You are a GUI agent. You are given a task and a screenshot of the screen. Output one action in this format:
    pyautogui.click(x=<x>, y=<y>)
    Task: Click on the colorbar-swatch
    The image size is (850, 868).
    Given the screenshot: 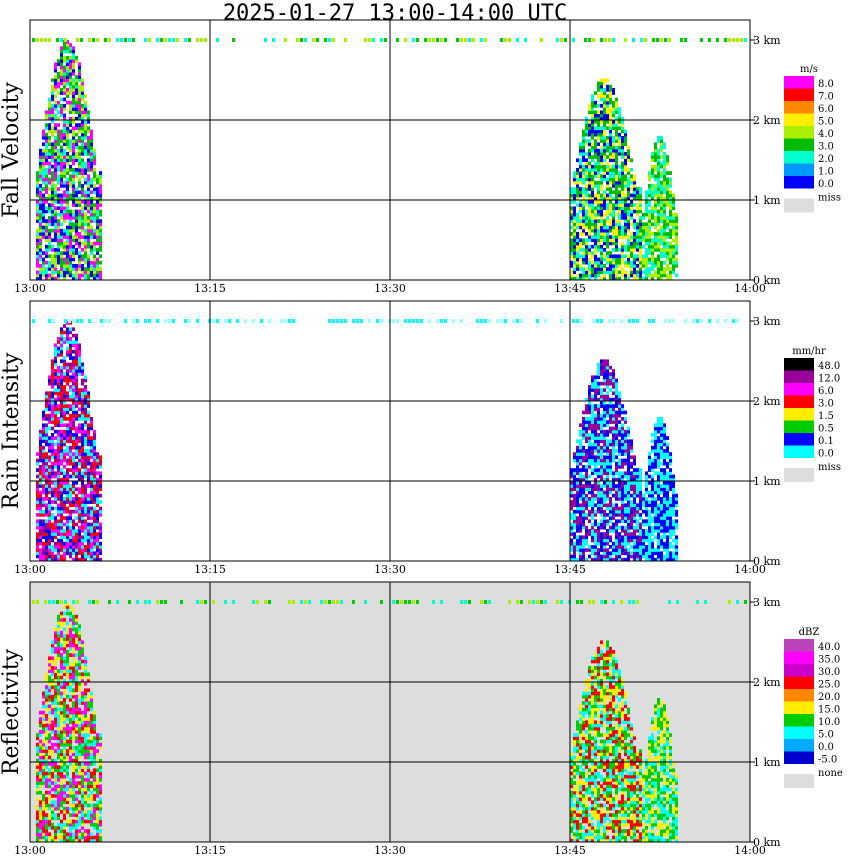 What is the action you would take?
    pyautogui.click(x=799, y=82)
    